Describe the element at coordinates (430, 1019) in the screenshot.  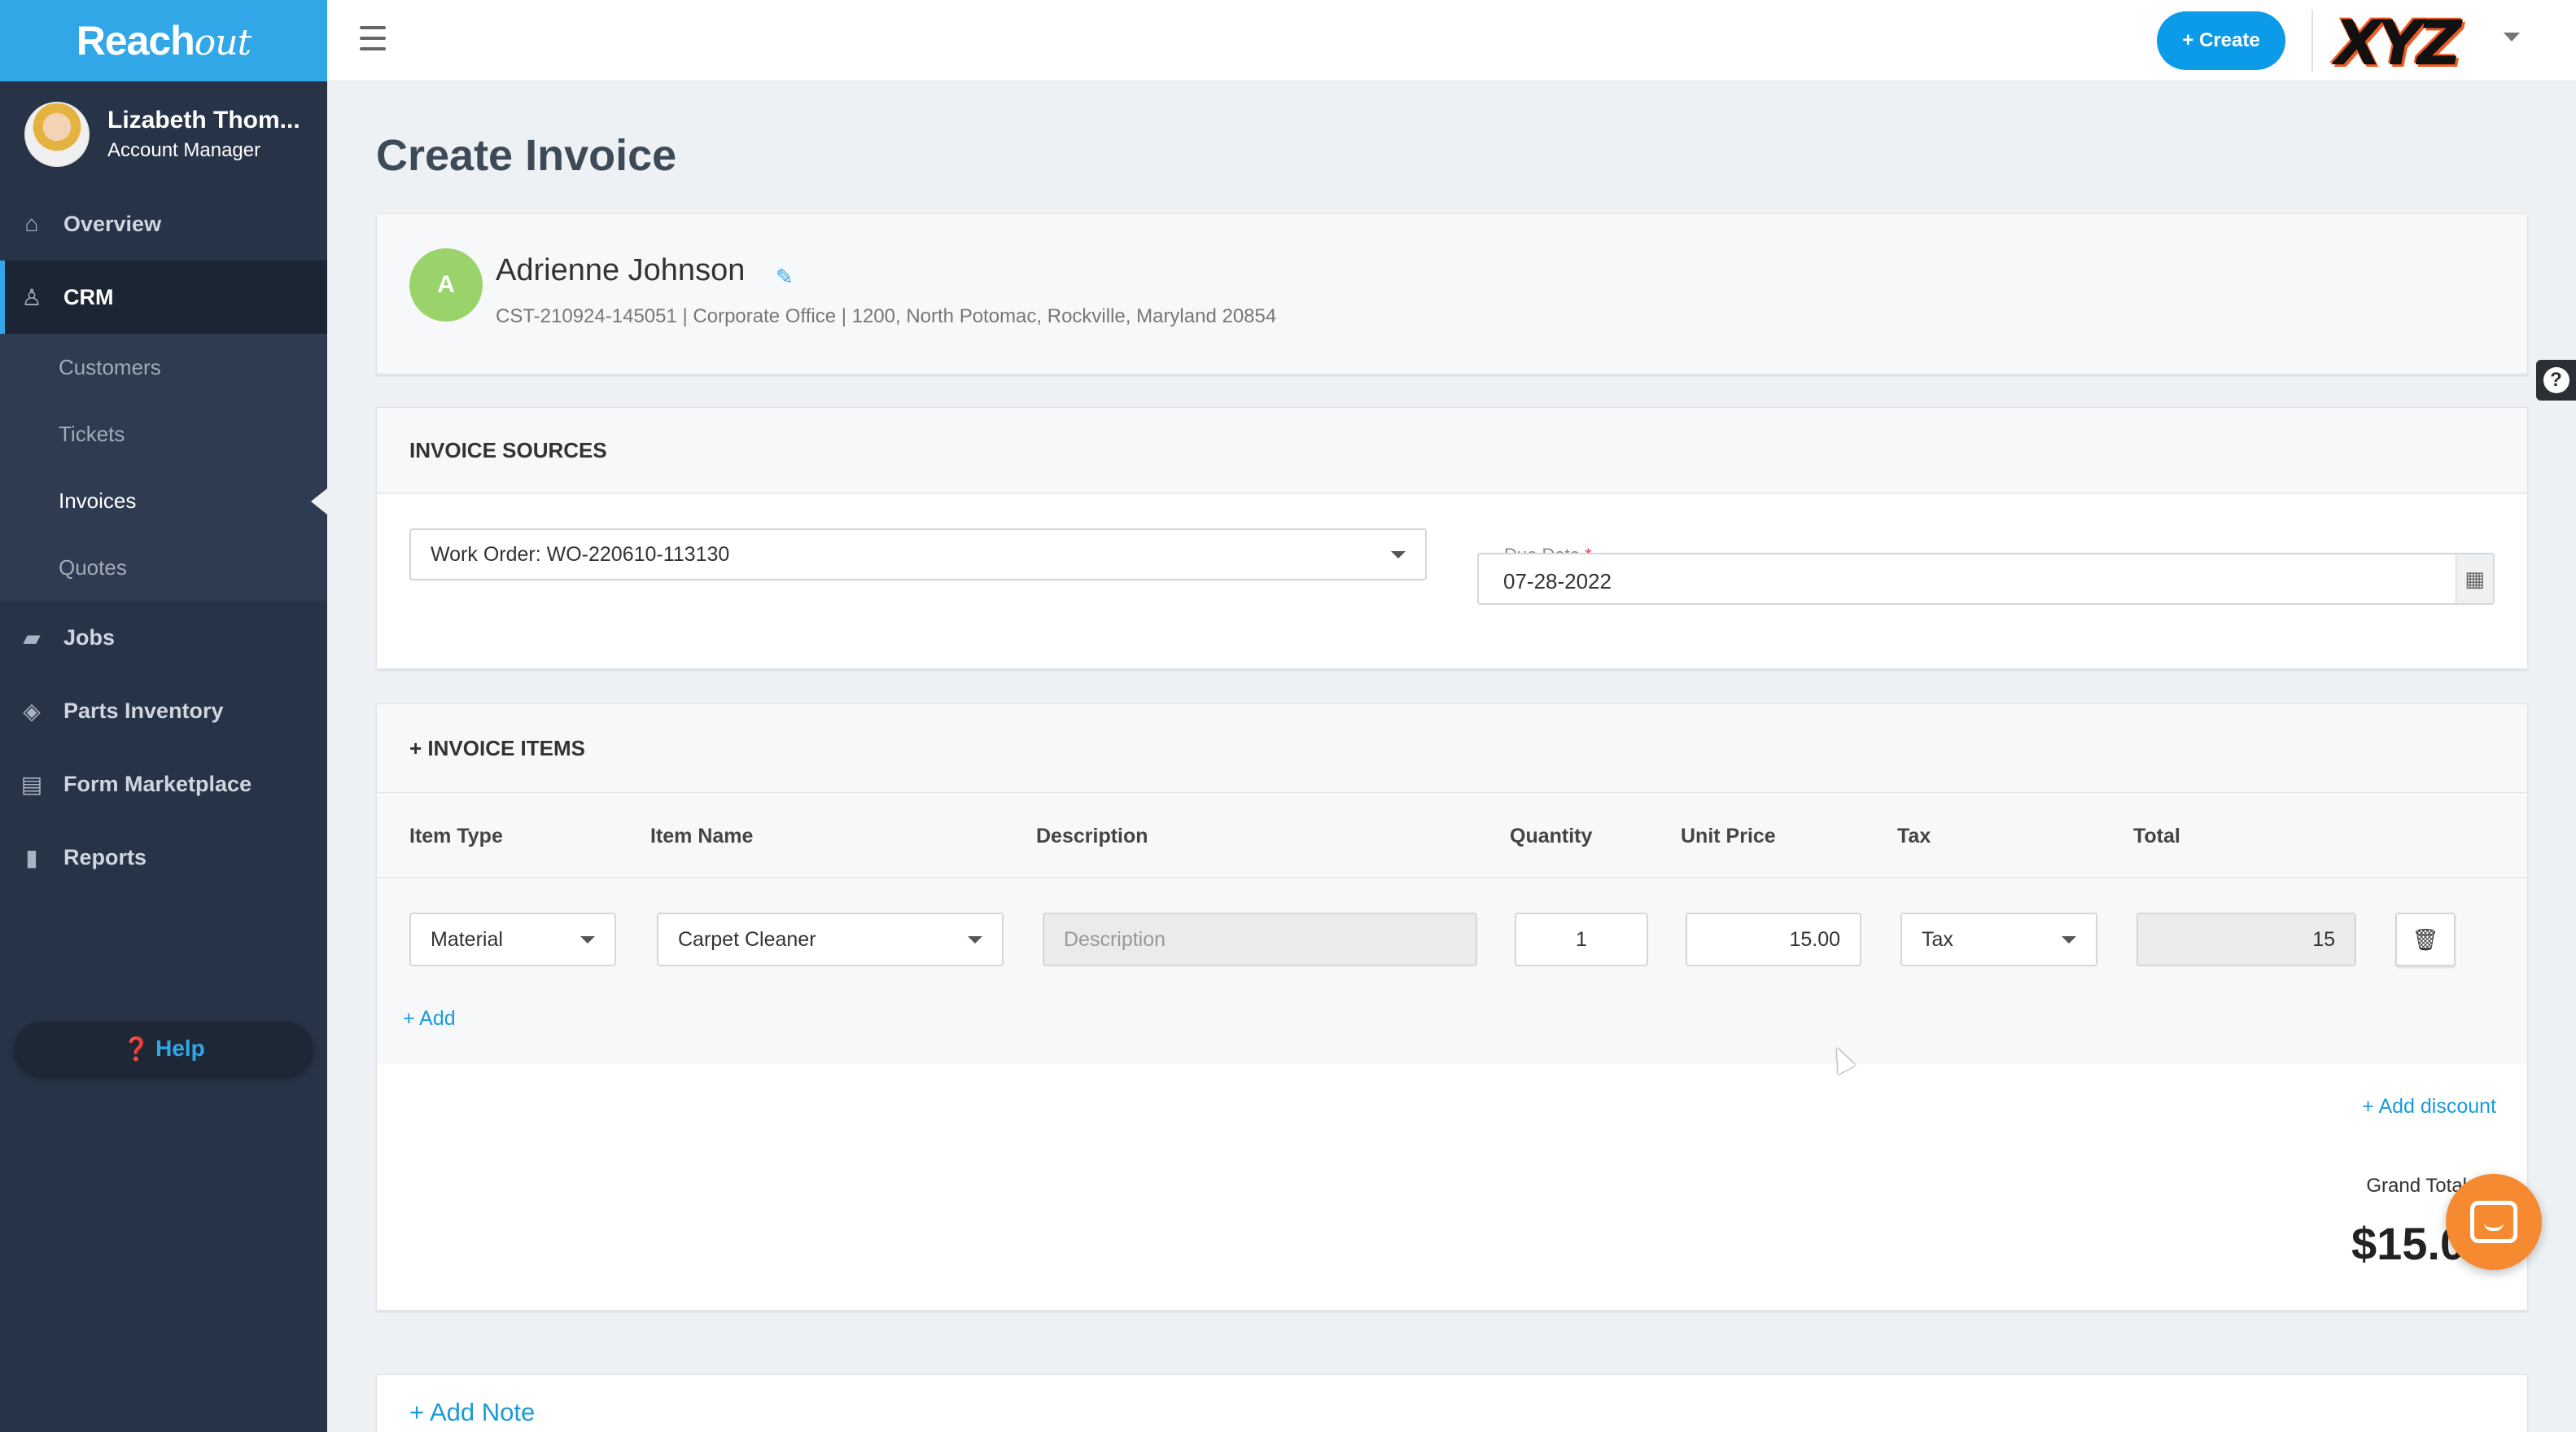
I see `add-item-link: + Add` at that location.